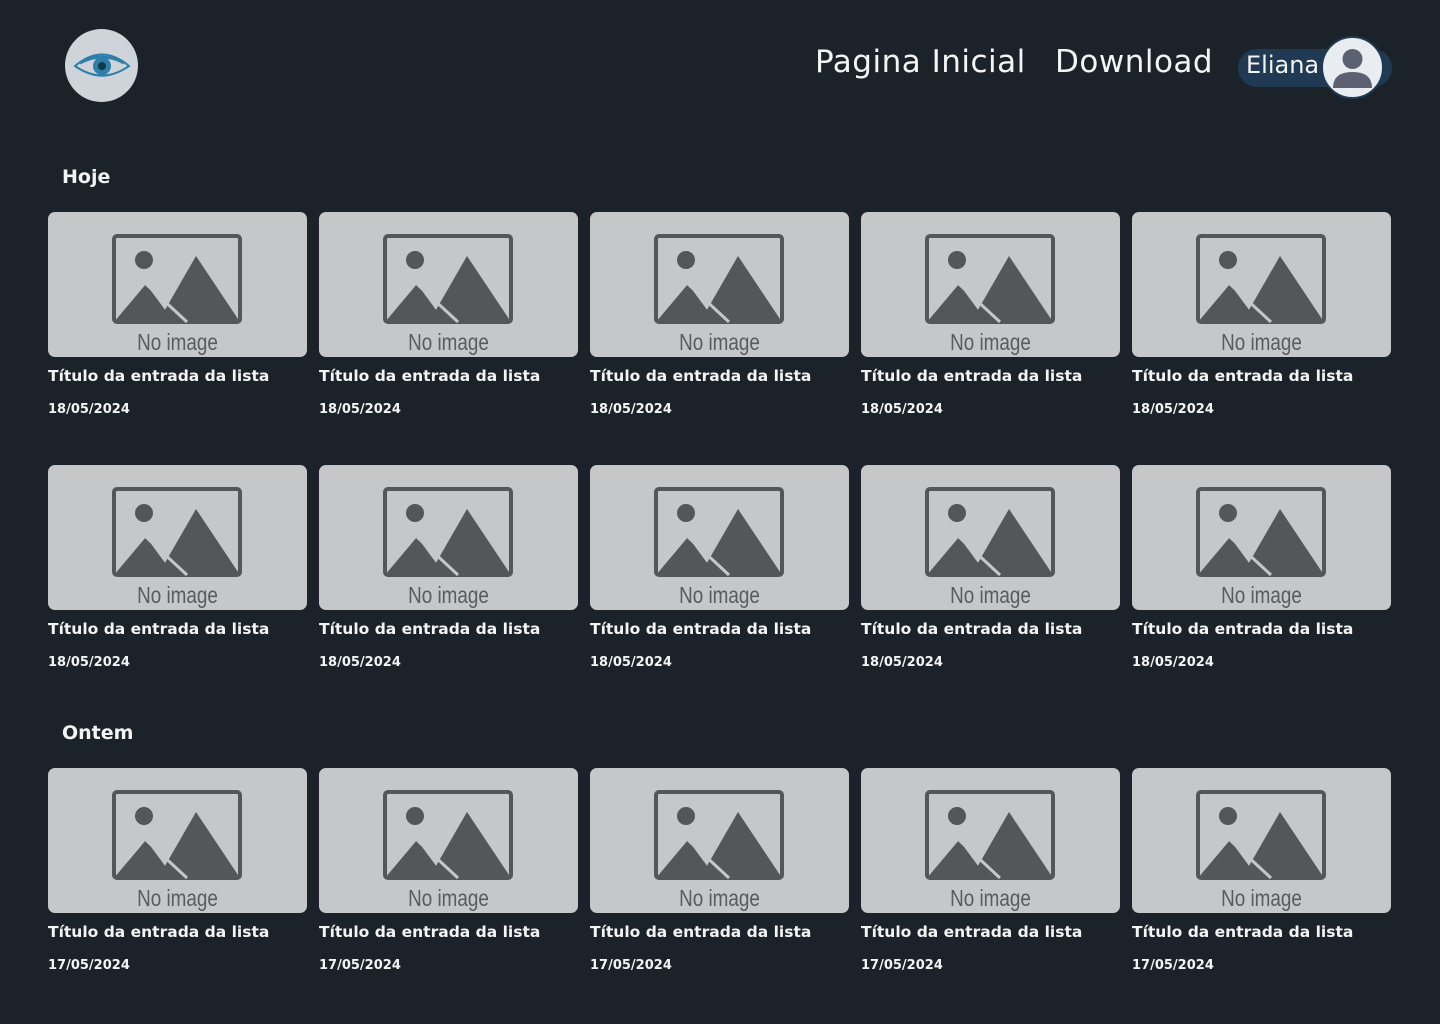 The width and height of the screenshot is (1440, 1024). What do you see at coordinates (720, 67) in the screenshot?
I see `app-header: Pagina Inicial Download Eliana` at bounding box center [720, 67].